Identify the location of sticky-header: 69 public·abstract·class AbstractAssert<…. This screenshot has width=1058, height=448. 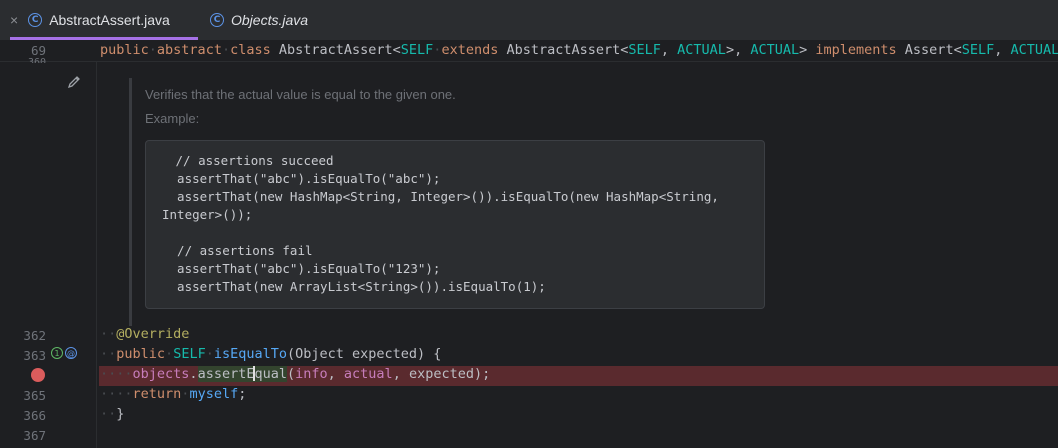
(529, 51).